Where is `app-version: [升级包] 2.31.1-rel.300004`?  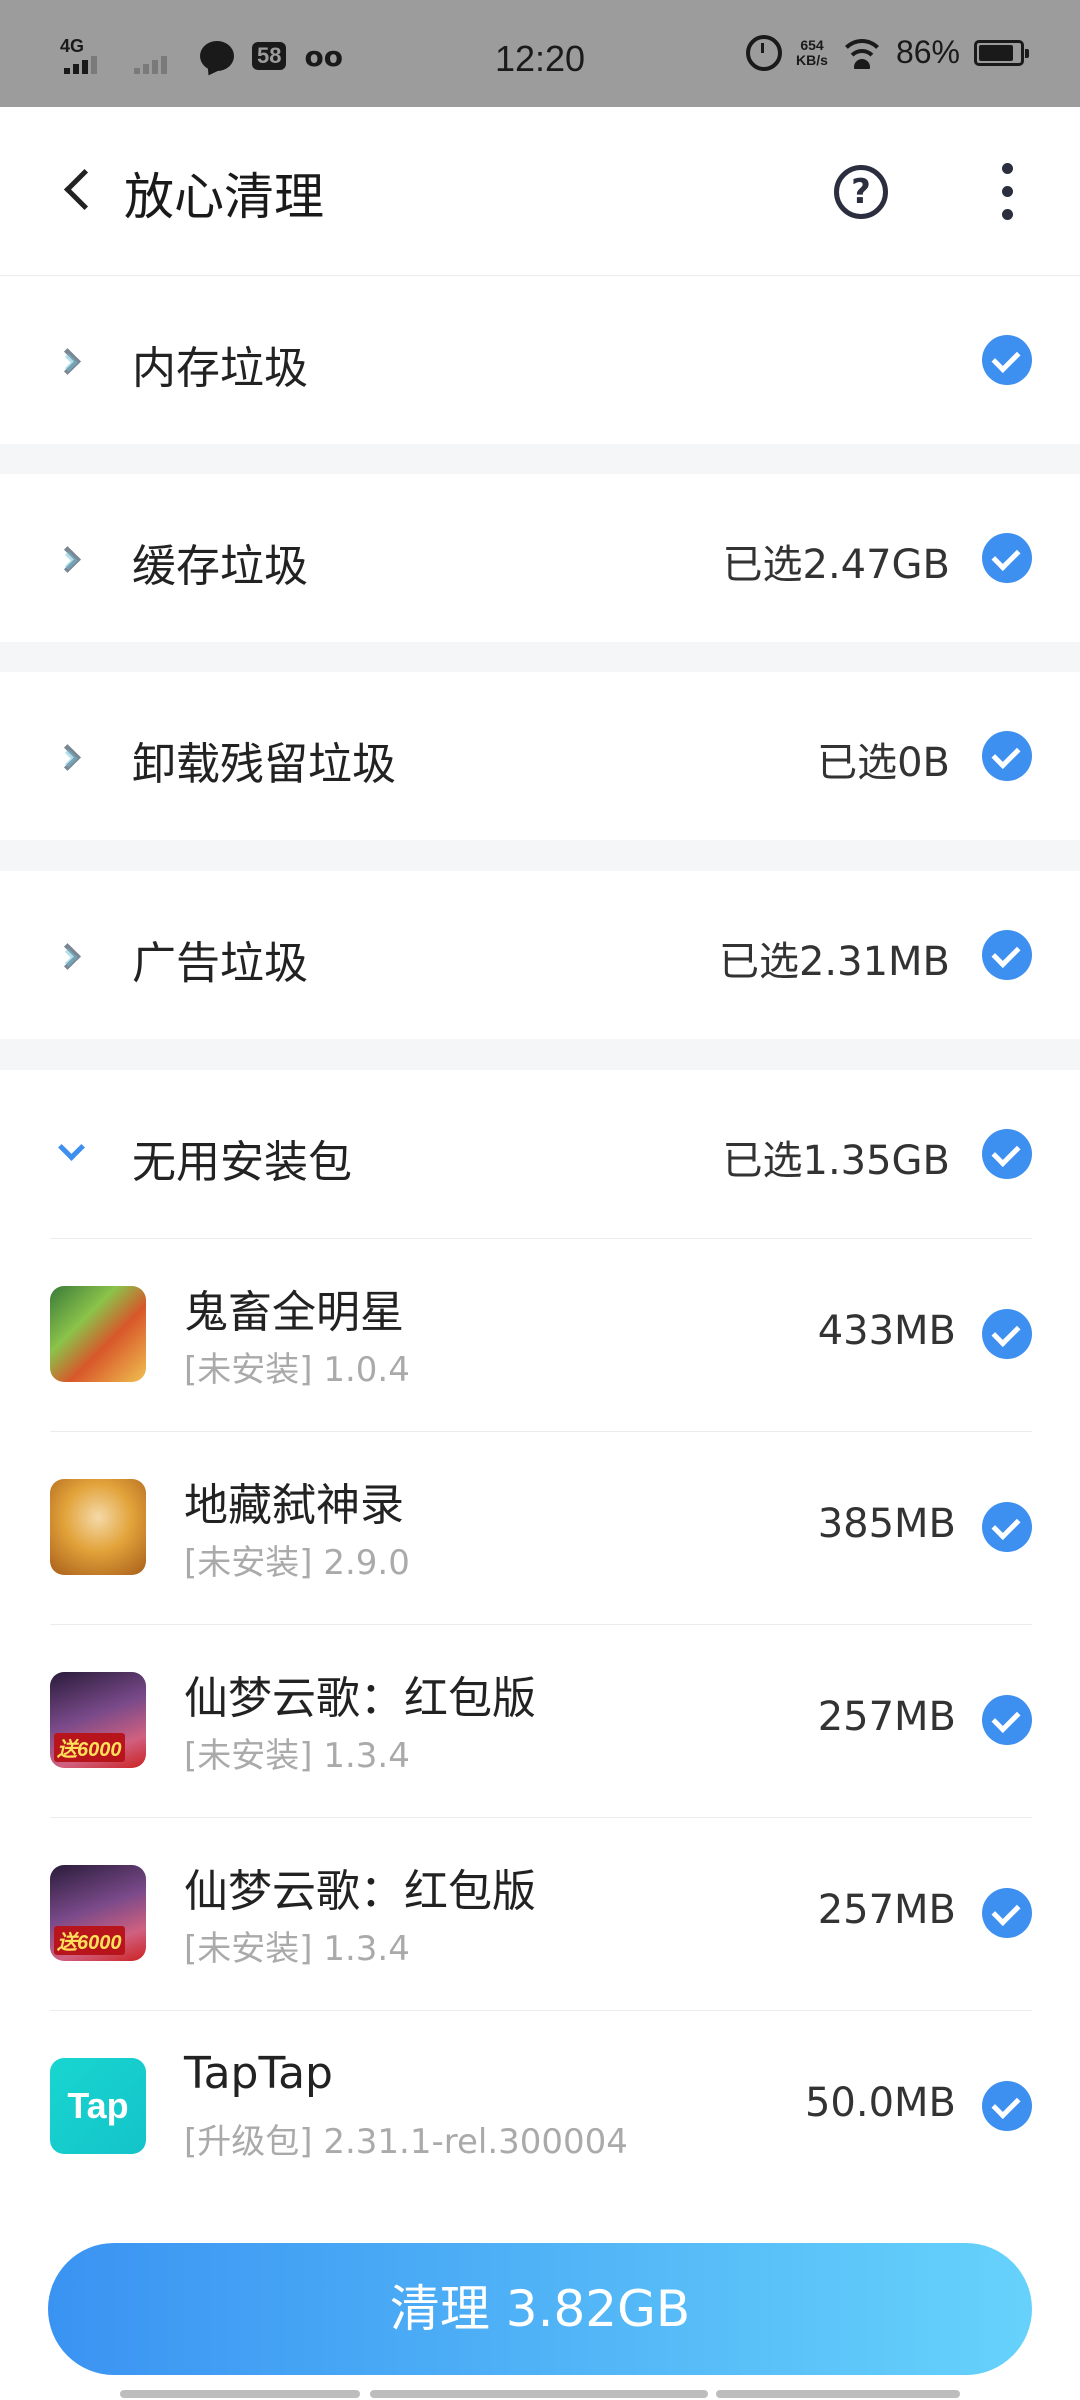 app-version: [升级包] 2.31.1-rel.300004 is located at coordinates (406, 2142).